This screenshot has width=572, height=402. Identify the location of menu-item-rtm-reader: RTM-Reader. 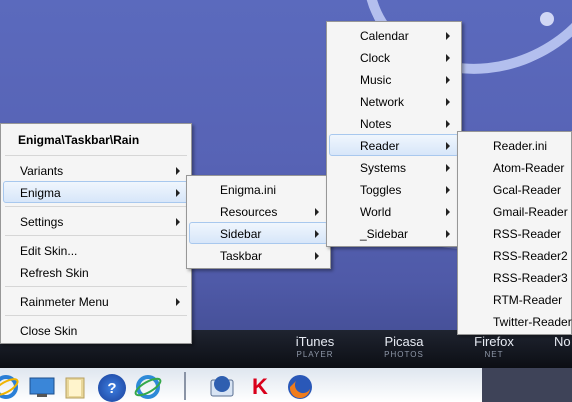
(515, 299).